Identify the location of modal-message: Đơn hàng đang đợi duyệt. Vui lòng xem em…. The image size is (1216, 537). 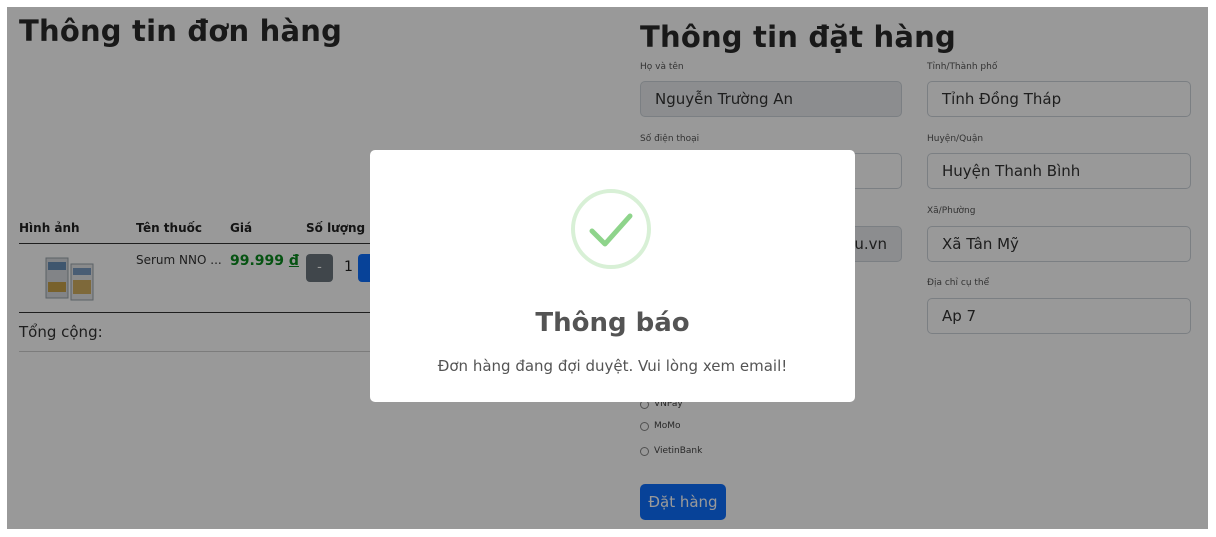
(612, 366).